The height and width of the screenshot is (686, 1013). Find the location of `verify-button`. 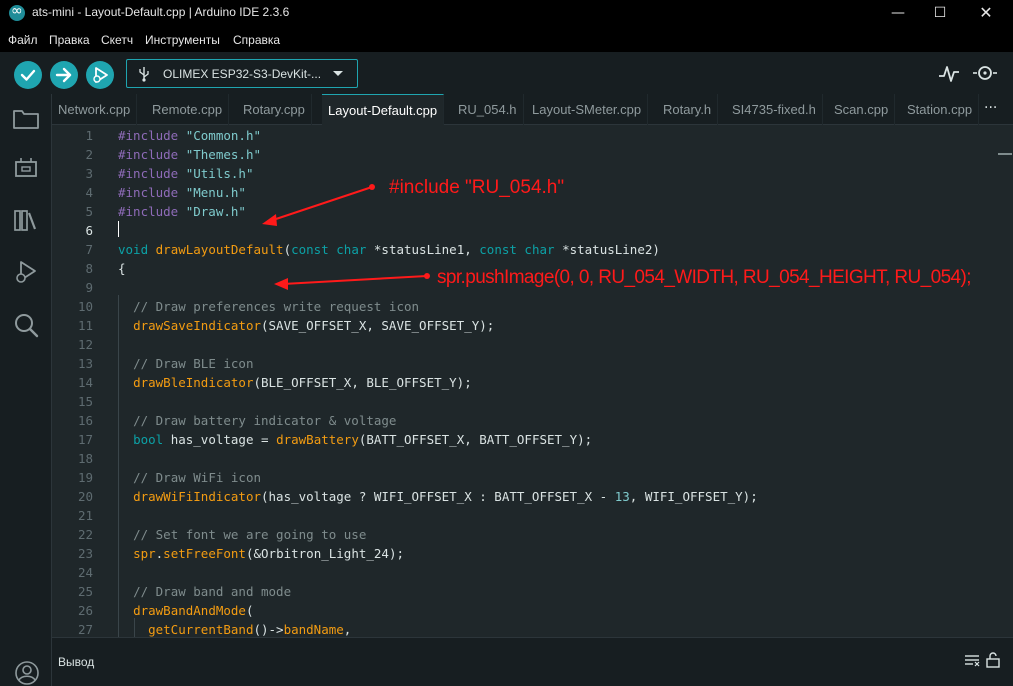

verify-button is located at coordinates (28, 75).